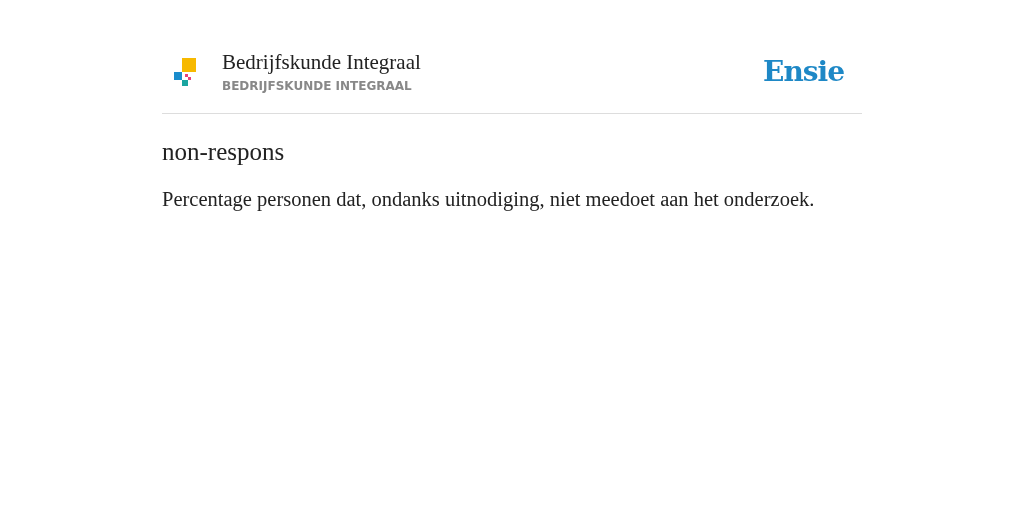 The height and width of the screenshot is (512, 1024). I want to click on brand-logo: Ensie, so click(803, 71).